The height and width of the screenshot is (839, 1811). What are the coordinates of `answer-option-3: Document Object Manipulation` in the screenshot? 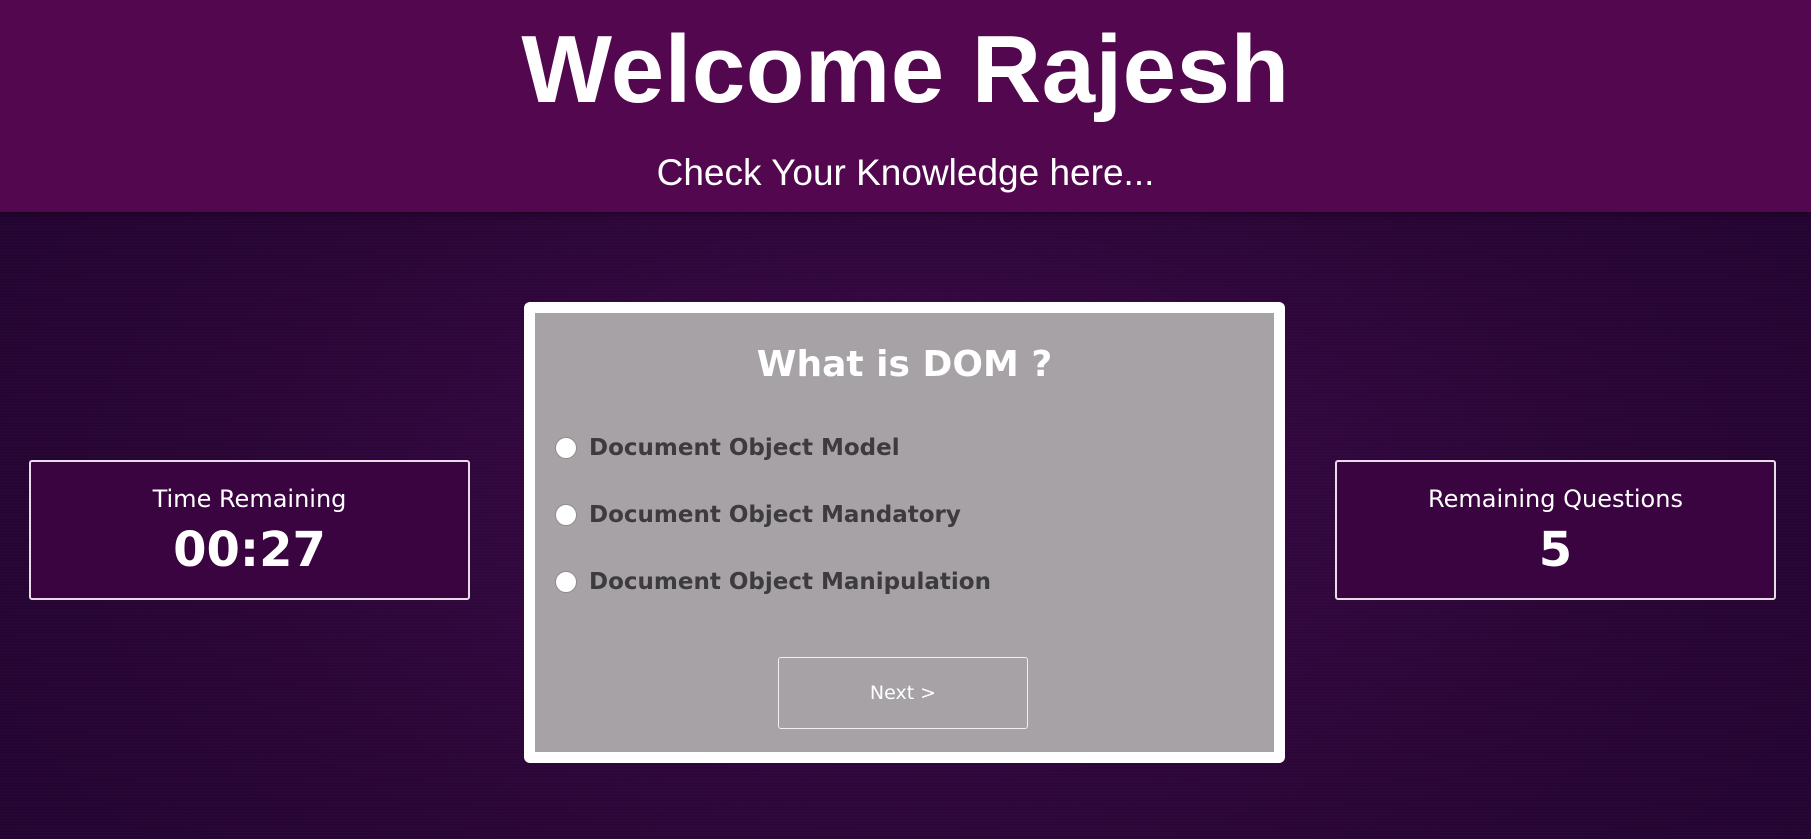 It's located at (773, 582).